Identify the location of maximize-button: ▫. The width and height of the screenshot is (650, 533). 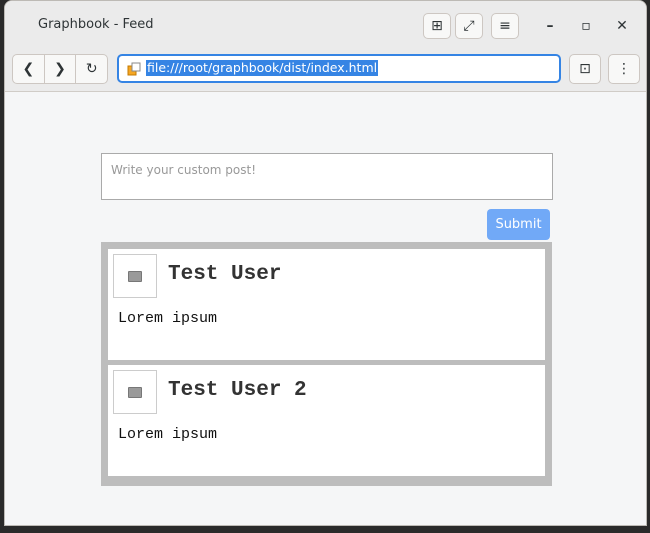
(586, 26).